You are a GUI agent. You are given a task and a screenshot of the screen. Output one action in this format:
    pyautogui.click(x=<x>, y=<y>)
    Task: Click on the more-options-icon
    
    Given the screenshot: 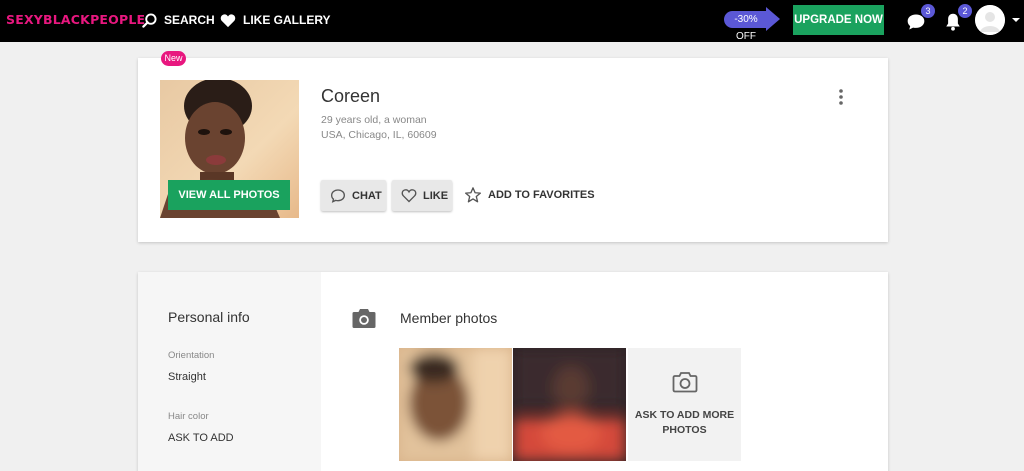 What is the action you would take?
    pyautogui.click(x=841, y=97)
    